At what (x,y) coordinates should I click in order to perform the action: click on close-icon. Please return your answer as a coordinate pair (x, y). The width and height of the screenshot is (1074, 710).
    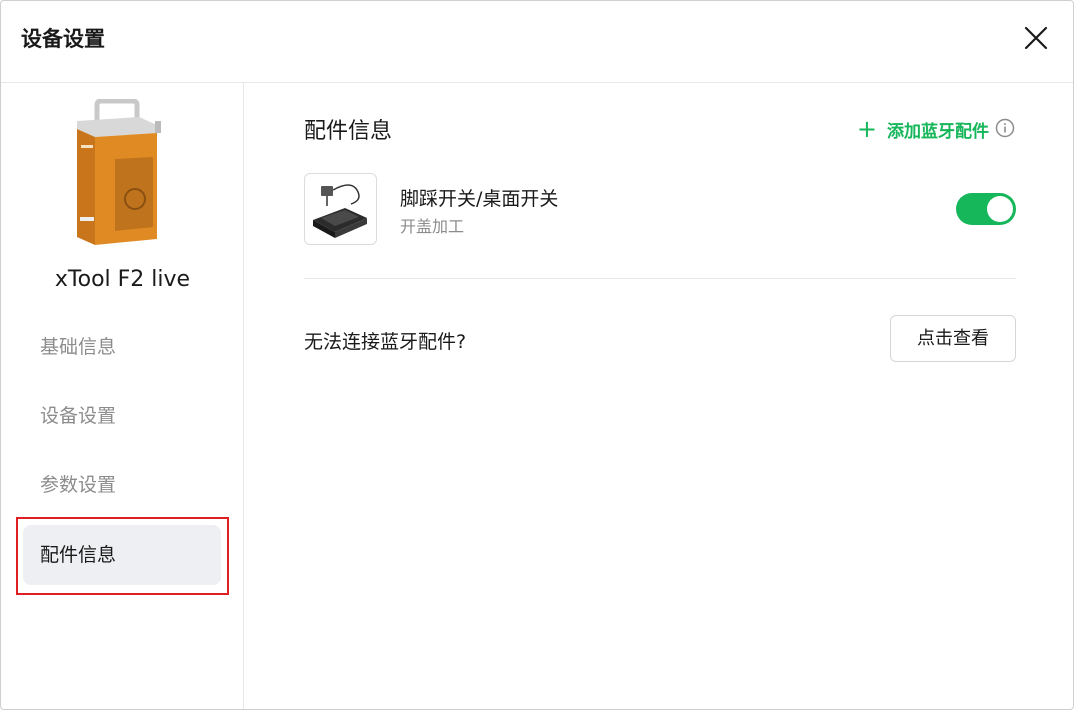
    Looking at the image, I should click on (1036, 38).